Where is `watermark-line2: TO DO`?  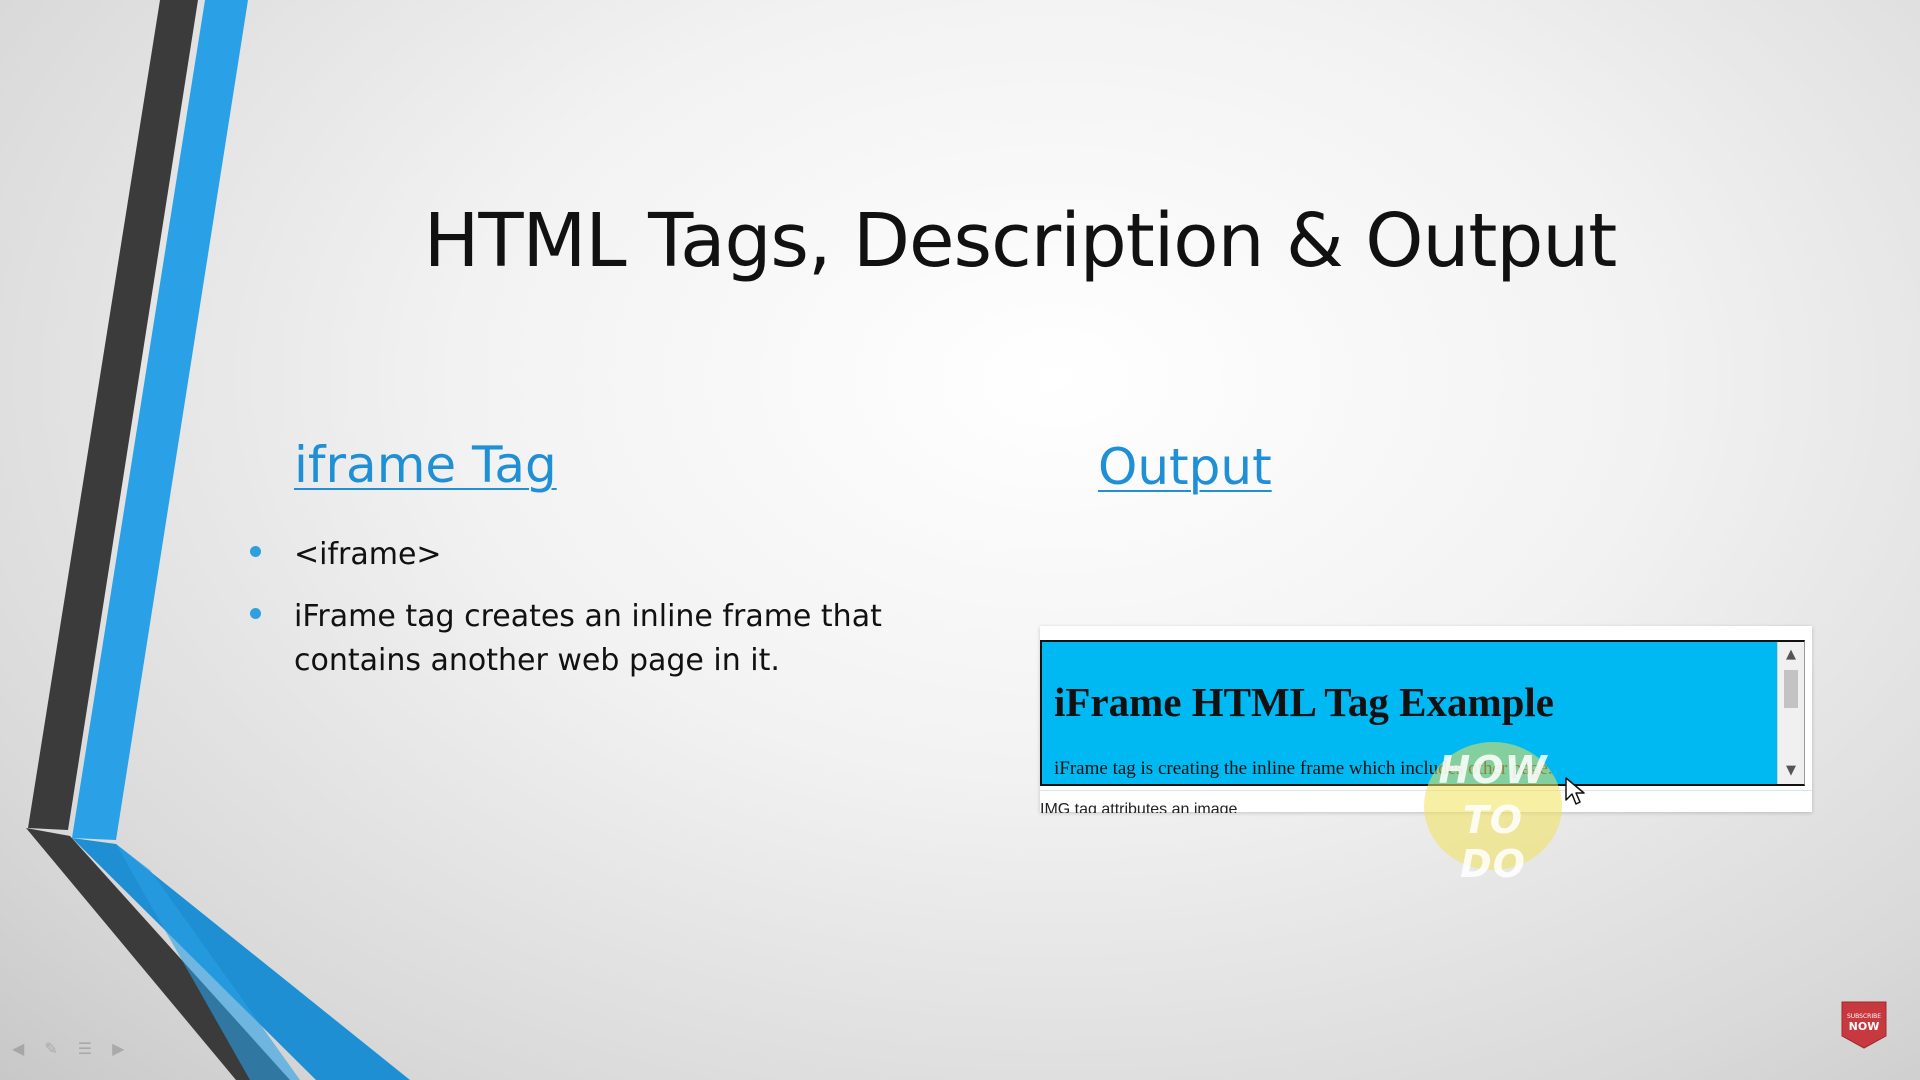
watermark-line2: TO DO is located at coordinates (1493, 842).